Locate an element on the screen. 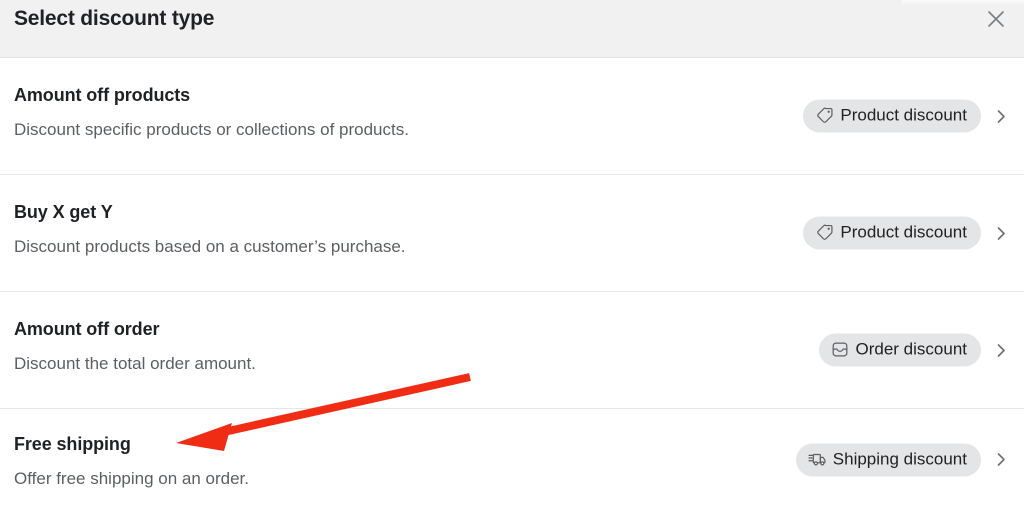  close-icon is located at coordinates (996, 19).